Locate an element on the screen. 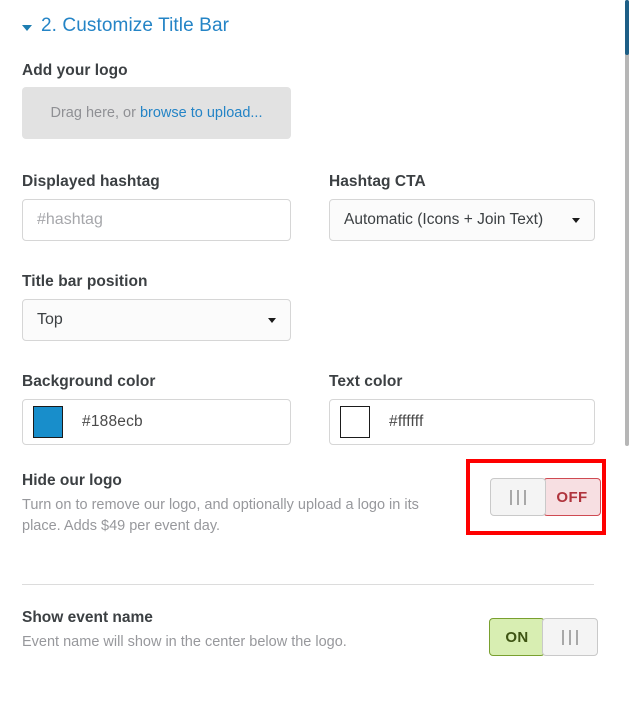  hide-logo-title: Hide our logo is located at coordinates (72, 480).